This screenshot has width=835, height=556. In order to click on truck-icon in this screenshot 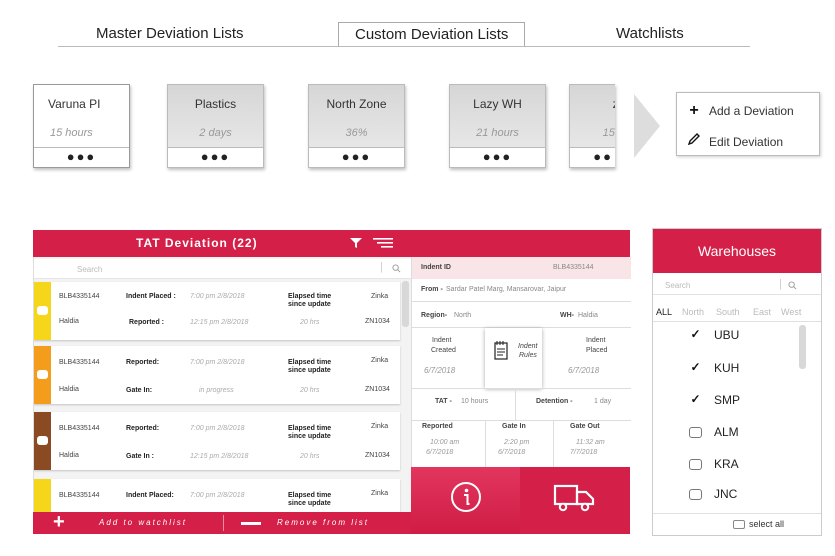, I will do `click(574, 498)`.